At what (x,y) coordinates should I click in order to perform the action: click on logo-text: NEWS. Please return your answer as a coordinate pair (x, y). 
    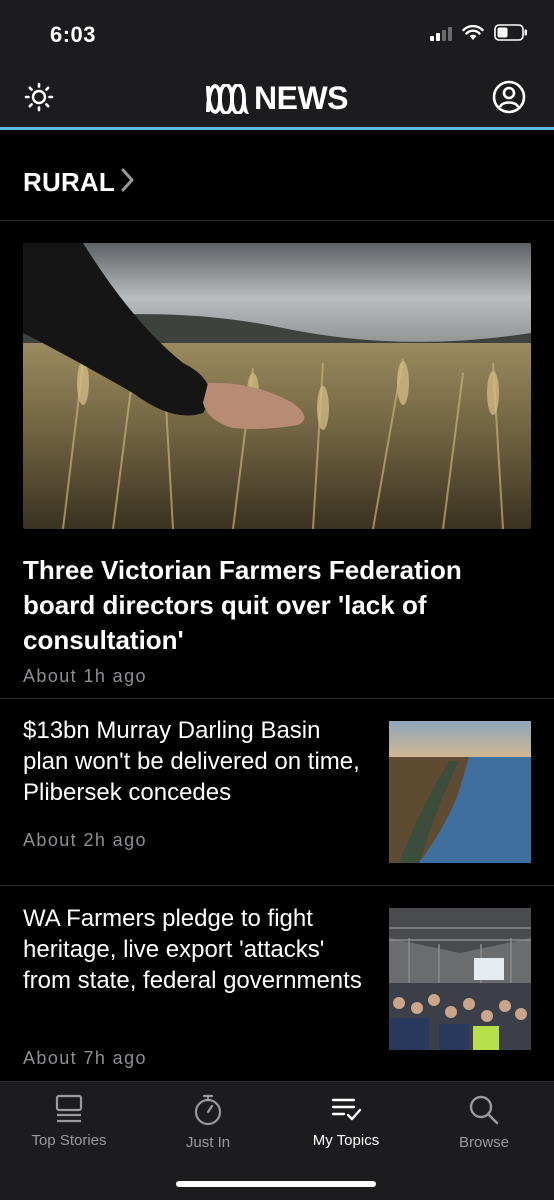
    Looking at the image, I should click on (301, 98).